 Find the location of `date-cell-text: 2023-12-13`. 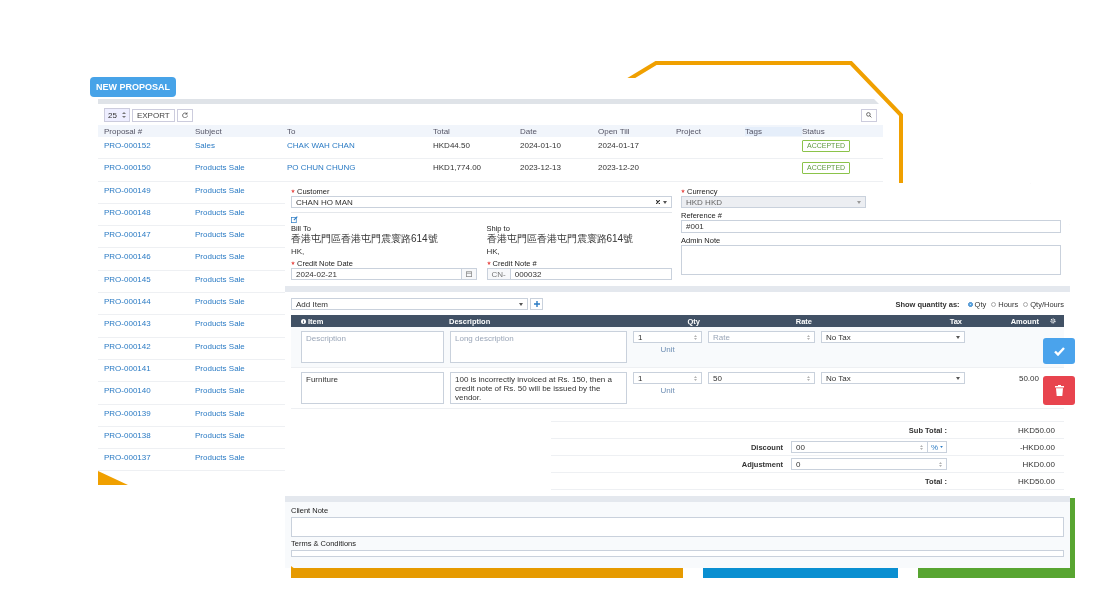

date-cell-text: 2023-12-13 is located at coordinates (541, 168).